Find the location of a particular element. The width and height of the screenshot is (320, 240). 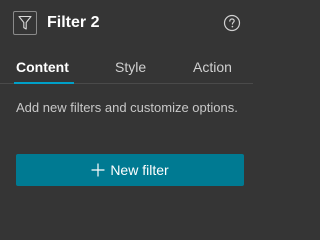

filter-funnel-icon is located at coordinates (25, 23).